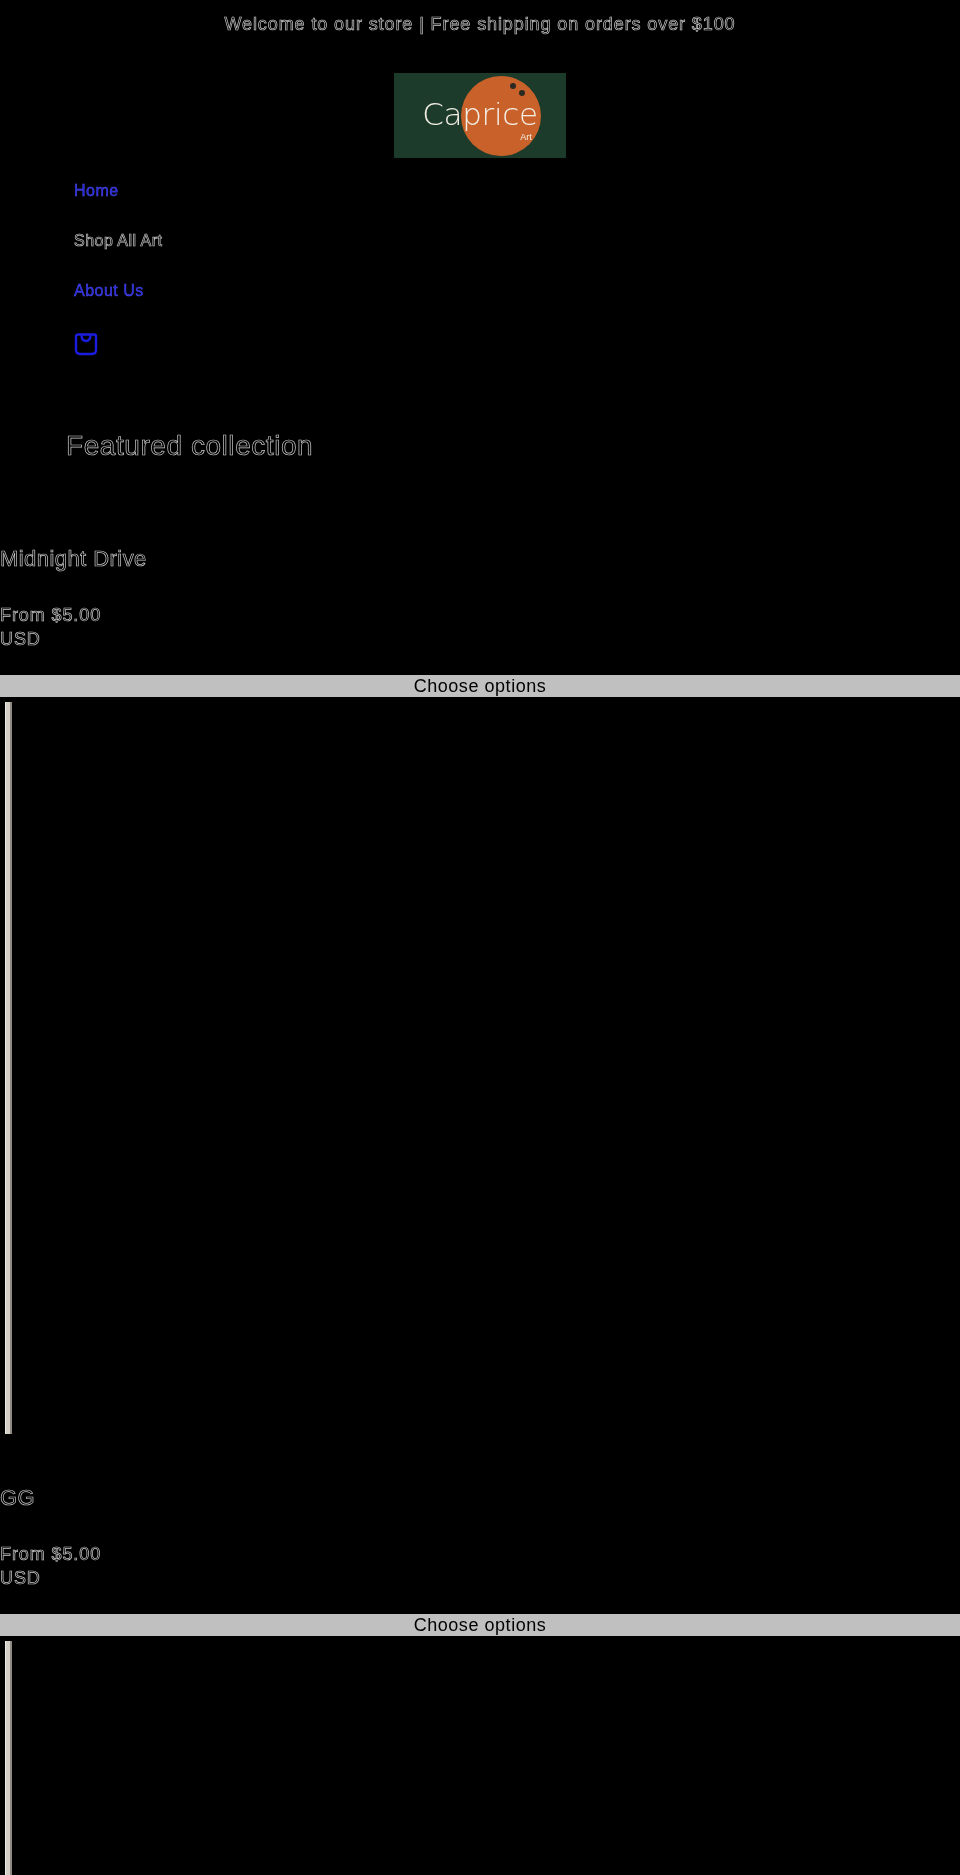  What do you see at coordinates (190, 446) in the screenshot?
I see `section-heading: Featured collection` at bounding box center [190, 446].